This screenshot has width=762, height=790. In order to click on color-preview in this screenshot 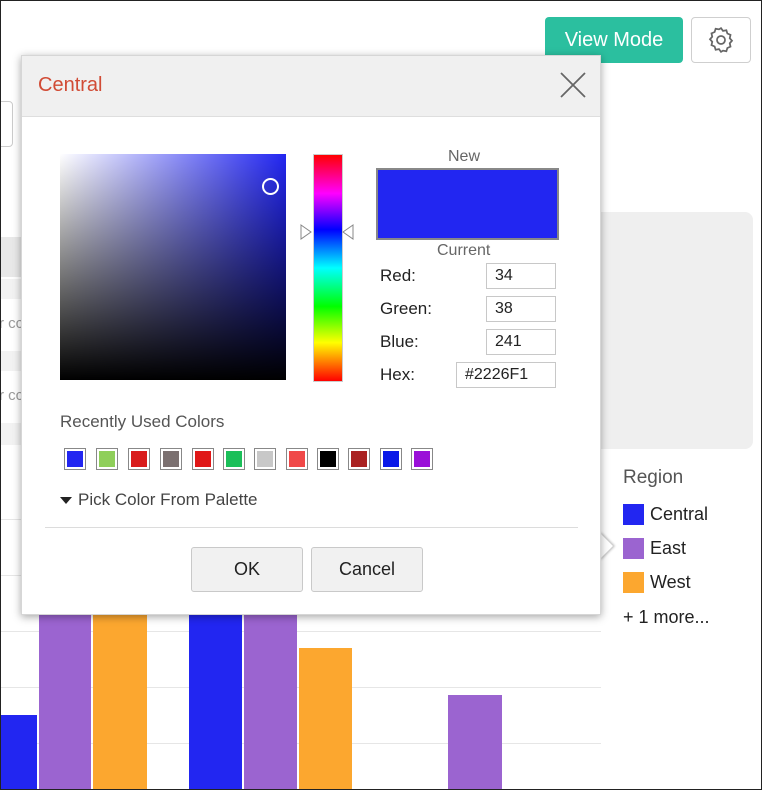, I will do `click(467, 204)`.